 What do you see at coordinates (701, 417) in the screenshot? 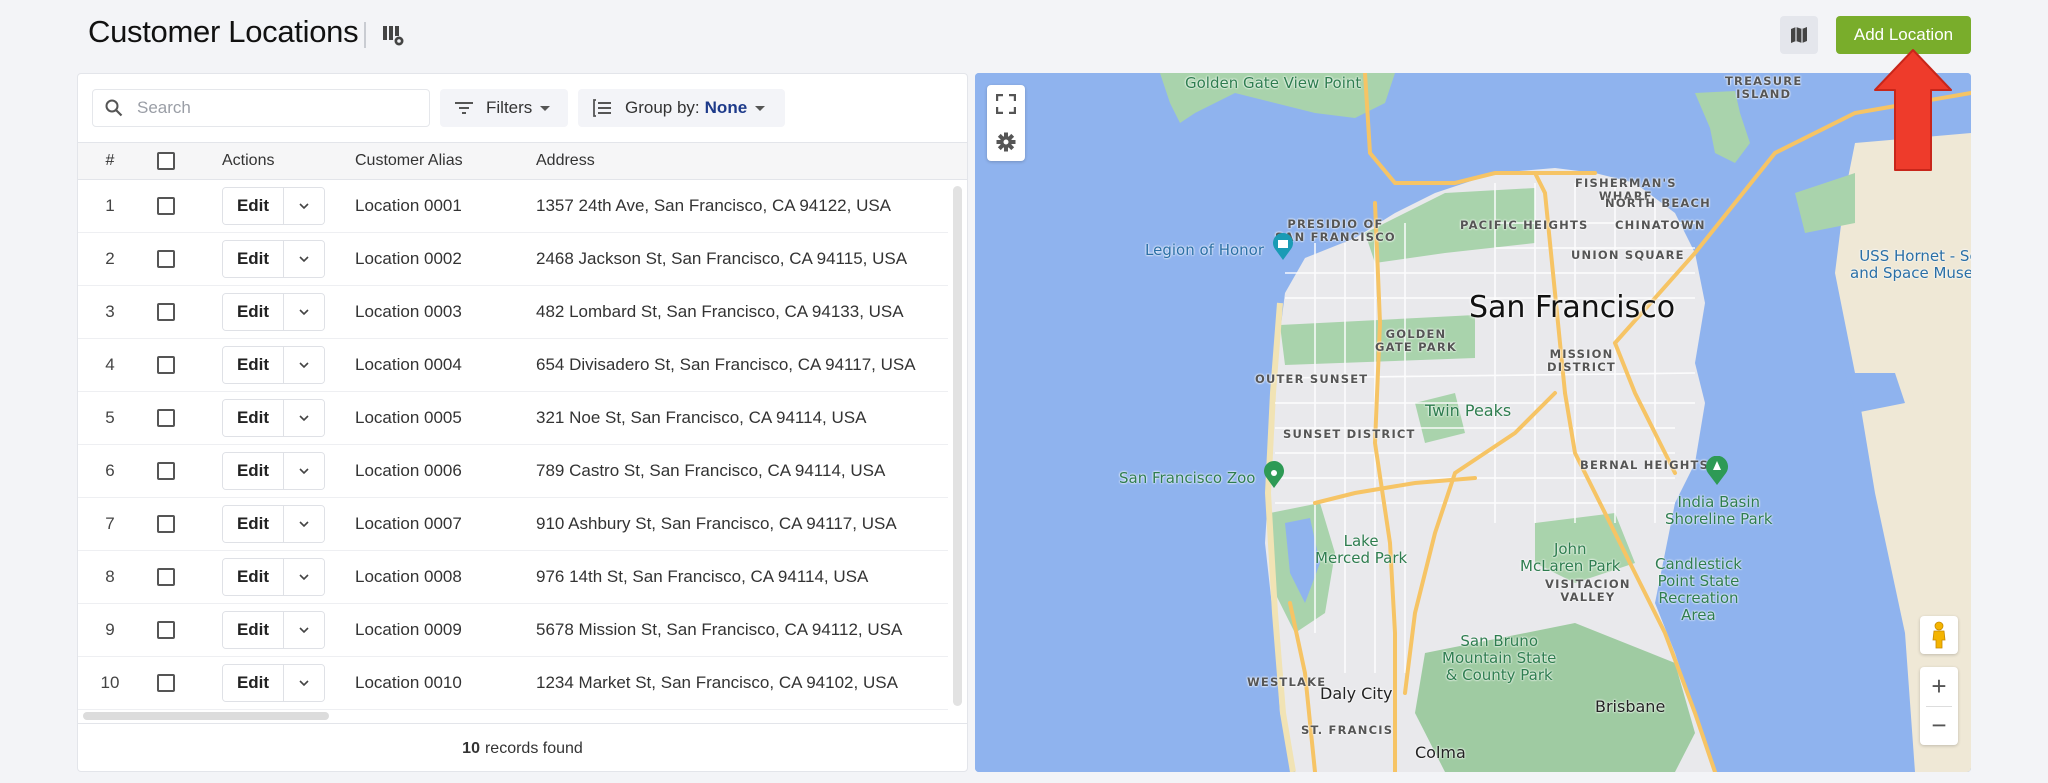
I see `address-cell: 321 Noe St, San Francisco, CA 94114, USA` at bounding box center [701, 417].